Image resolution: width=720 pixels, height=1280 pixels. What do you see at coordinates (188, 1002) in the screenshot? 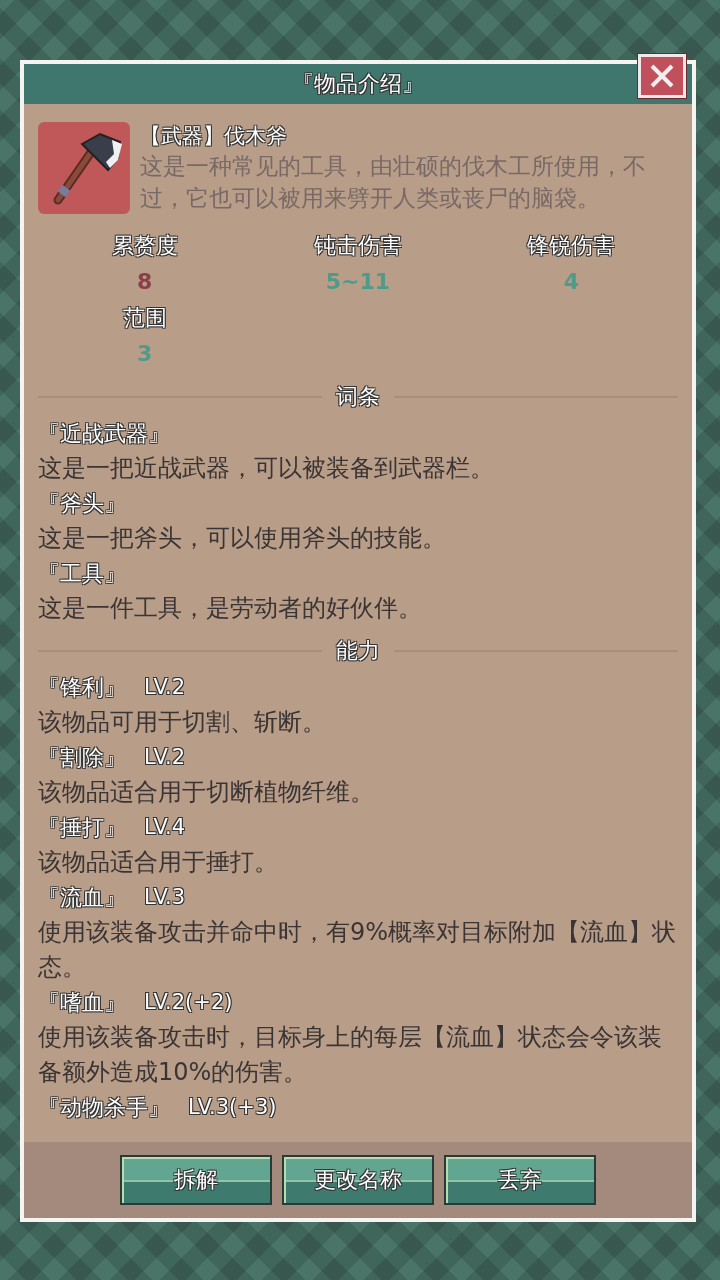
I see `entry-level: LV.2(+2)` at bounding box center [188, 1002].